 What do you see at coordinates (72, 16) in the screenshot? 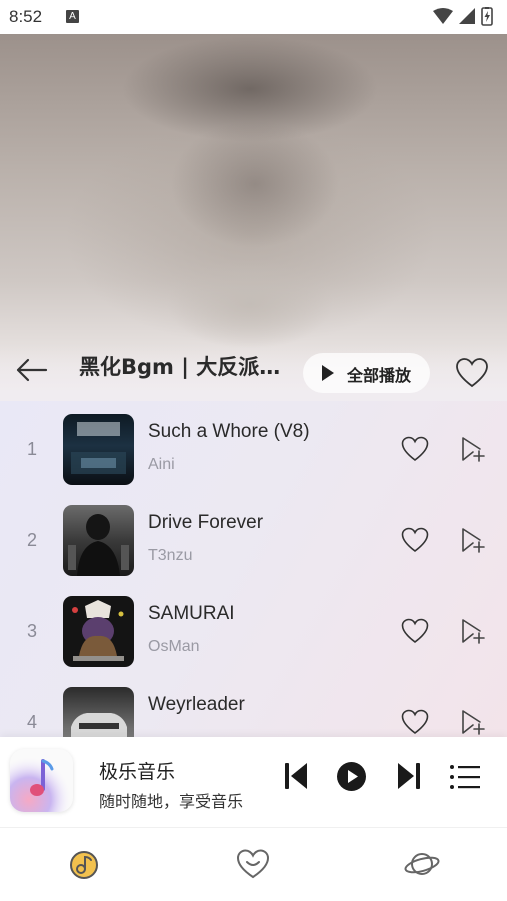
I see `notification-badge: A` at bounding box center [72, 16].